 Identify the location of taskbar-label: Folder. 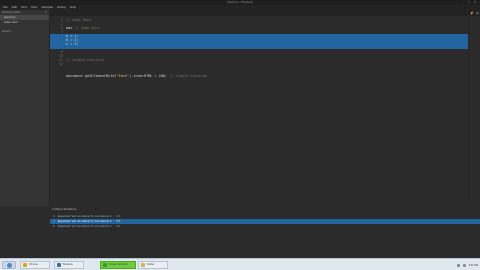
(151, 264).